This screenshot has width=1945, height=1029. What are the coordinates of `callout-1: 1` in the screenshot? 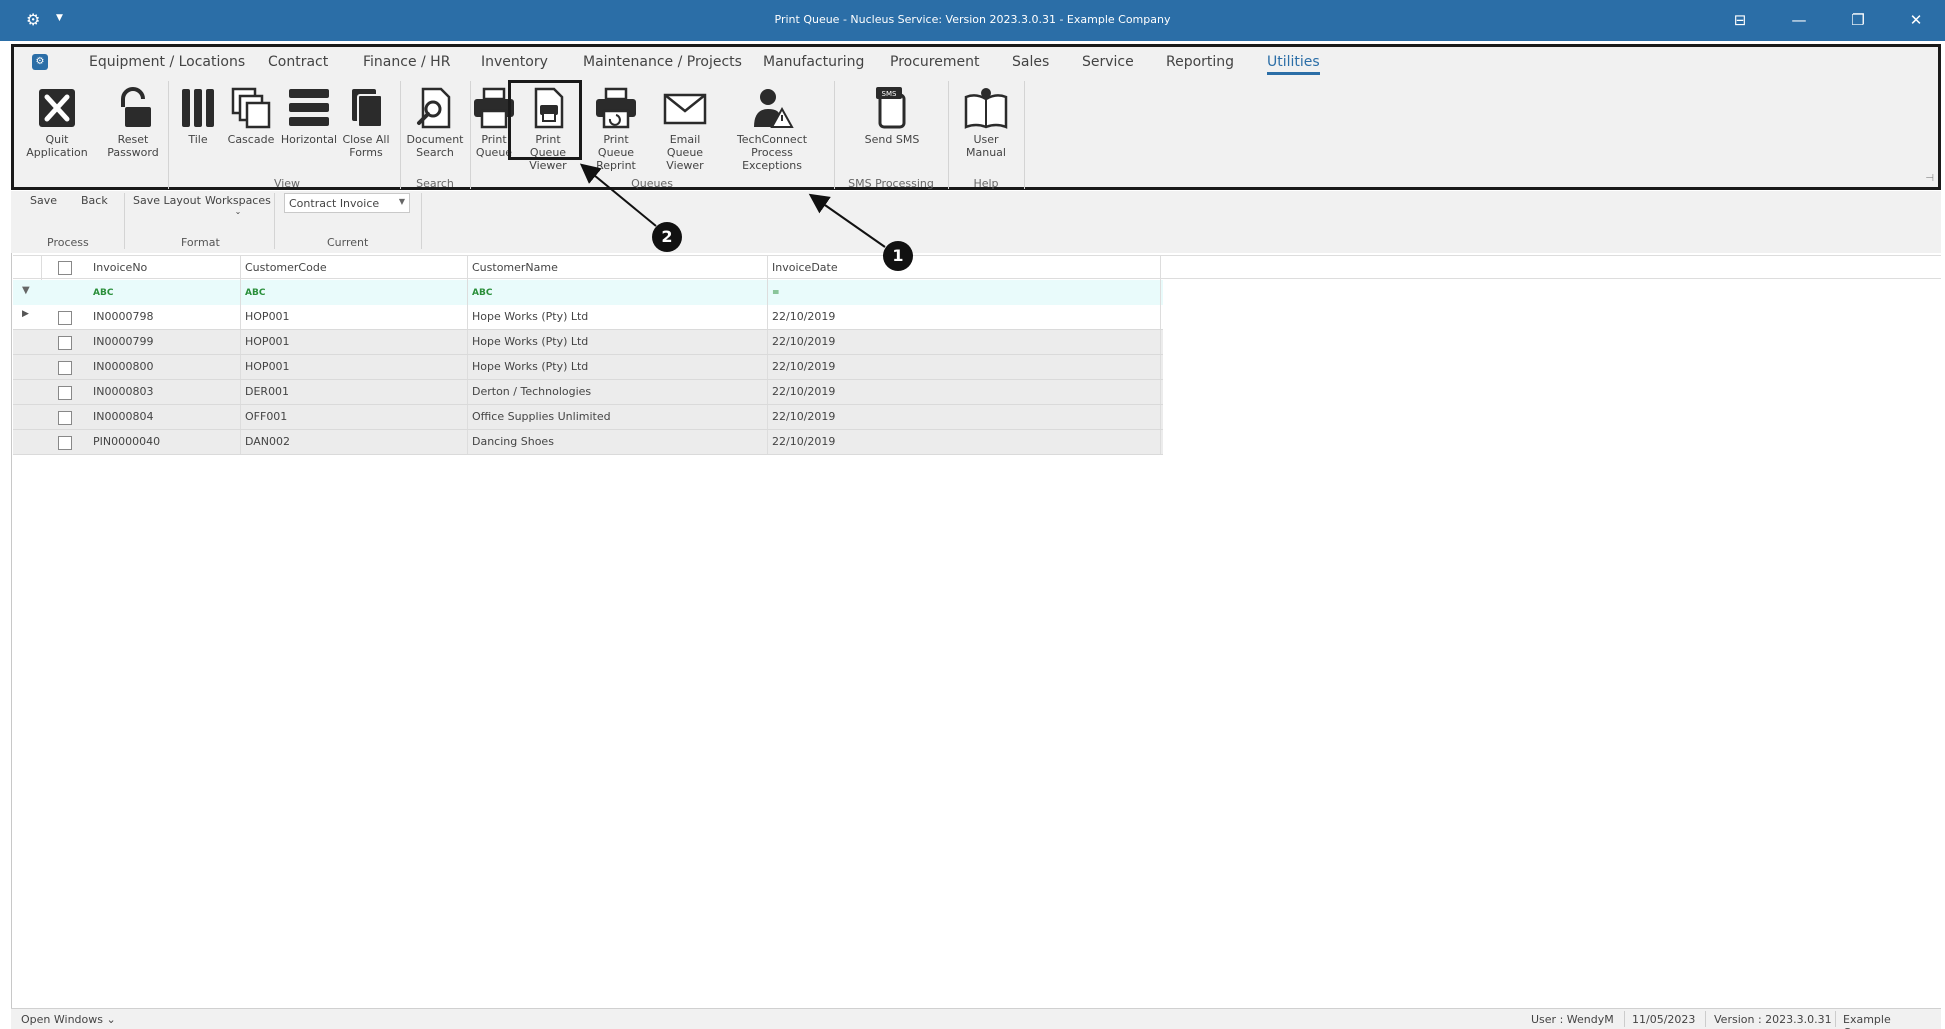 It's located at (898, 256).